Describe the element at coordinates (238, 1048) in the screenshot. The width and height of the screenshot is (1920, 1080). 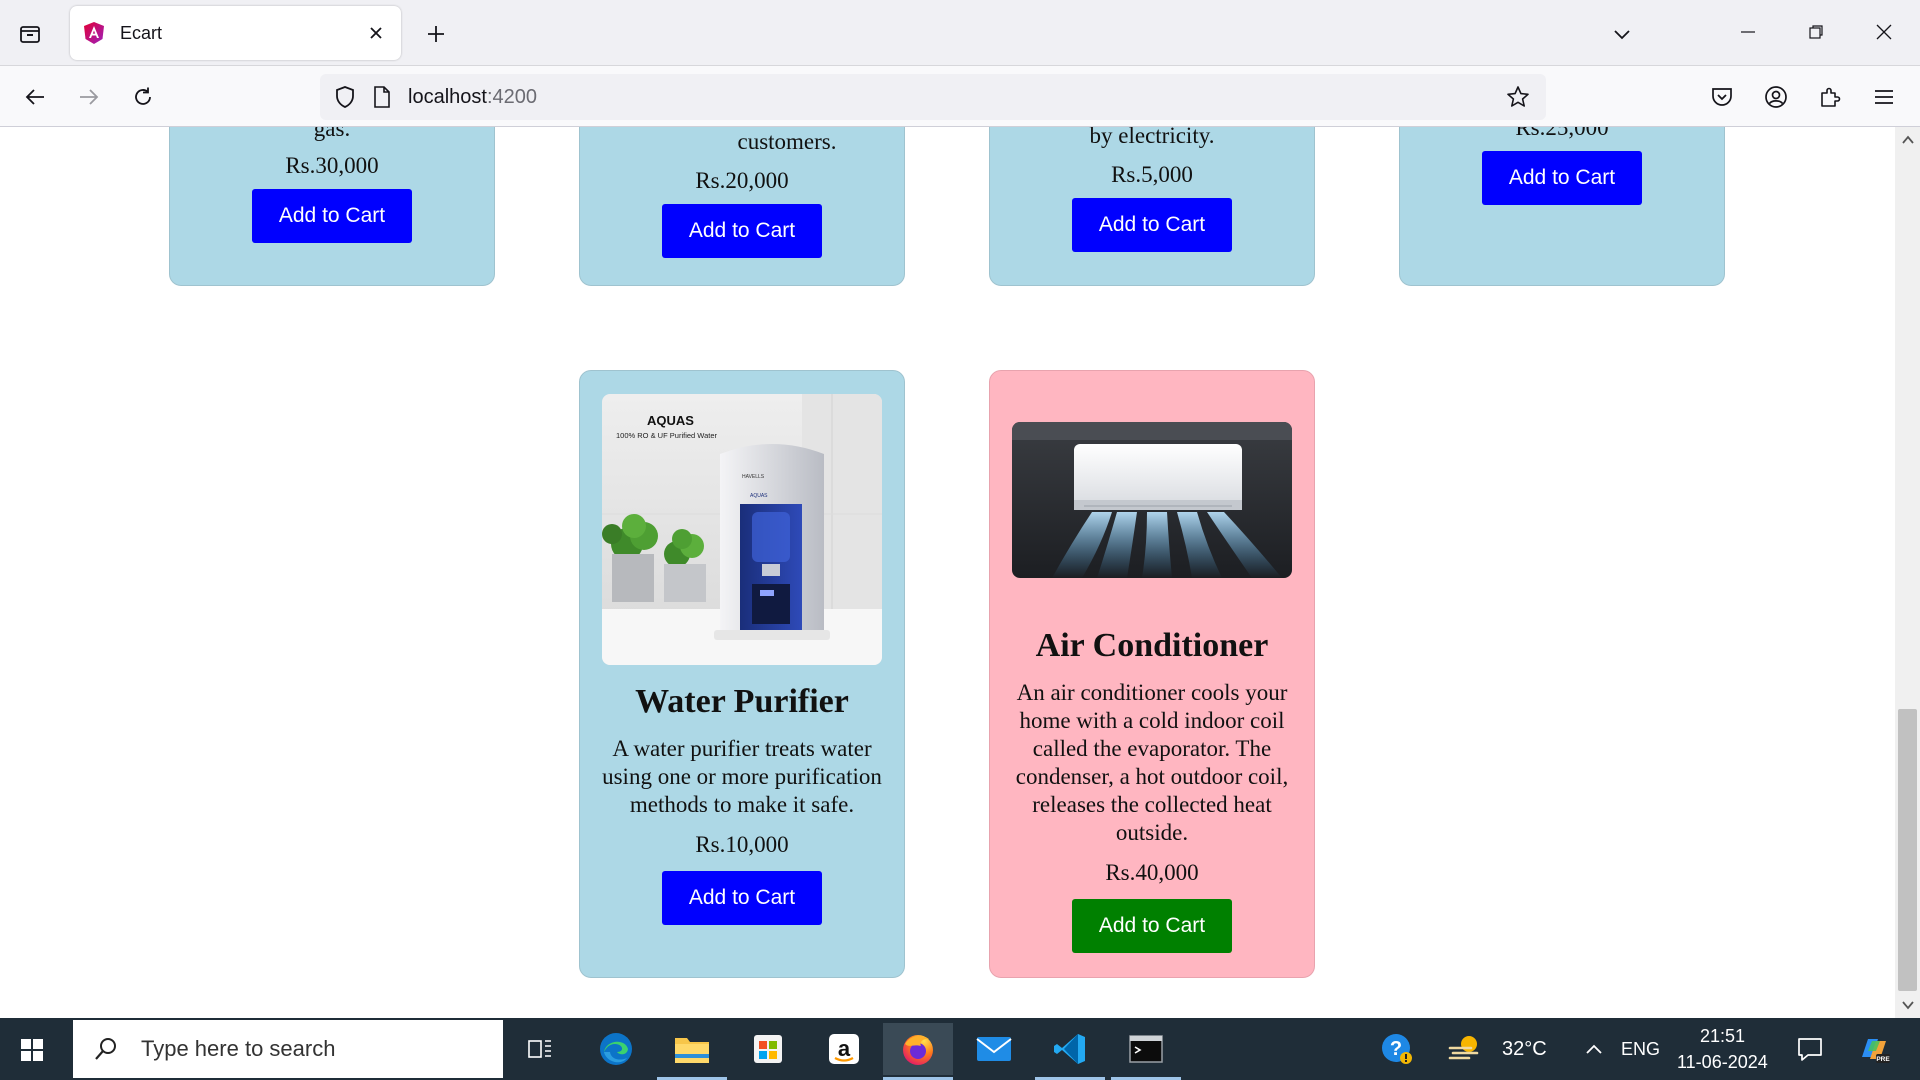
I see `search-placeholder: Type here to search` at that location.